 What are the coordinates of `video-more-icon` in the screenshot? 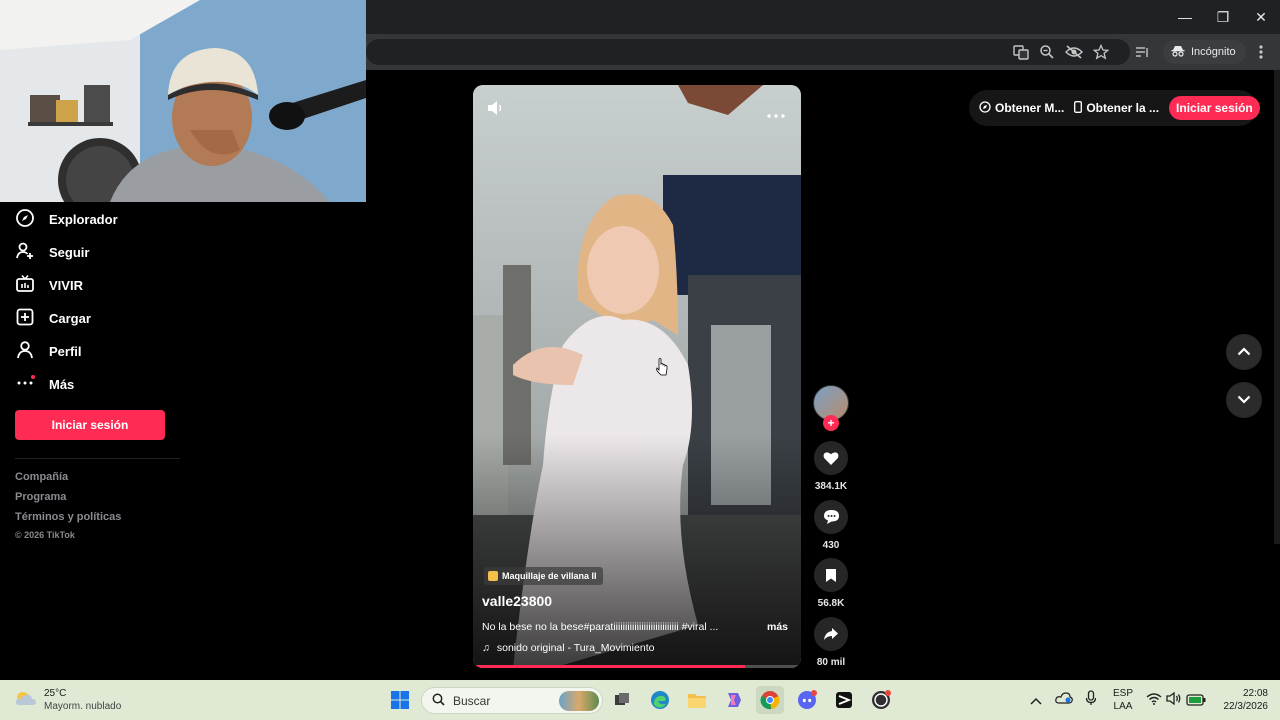 It's located at (776, 114).